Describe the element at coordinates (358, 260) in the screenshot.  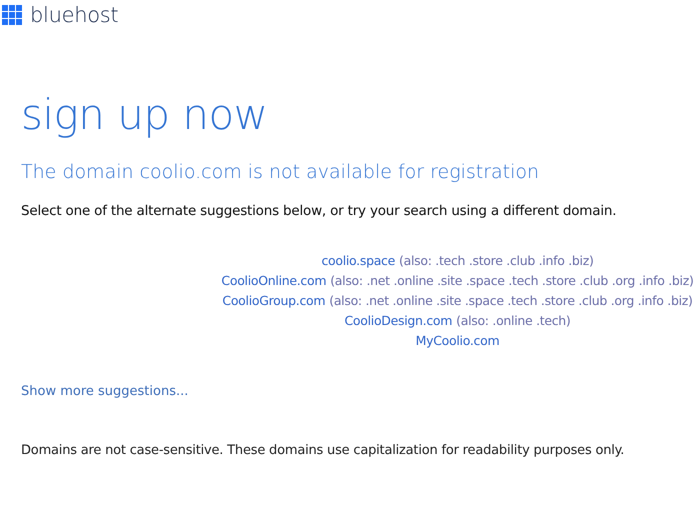
I see `domain-link: coolio.space` at that location.